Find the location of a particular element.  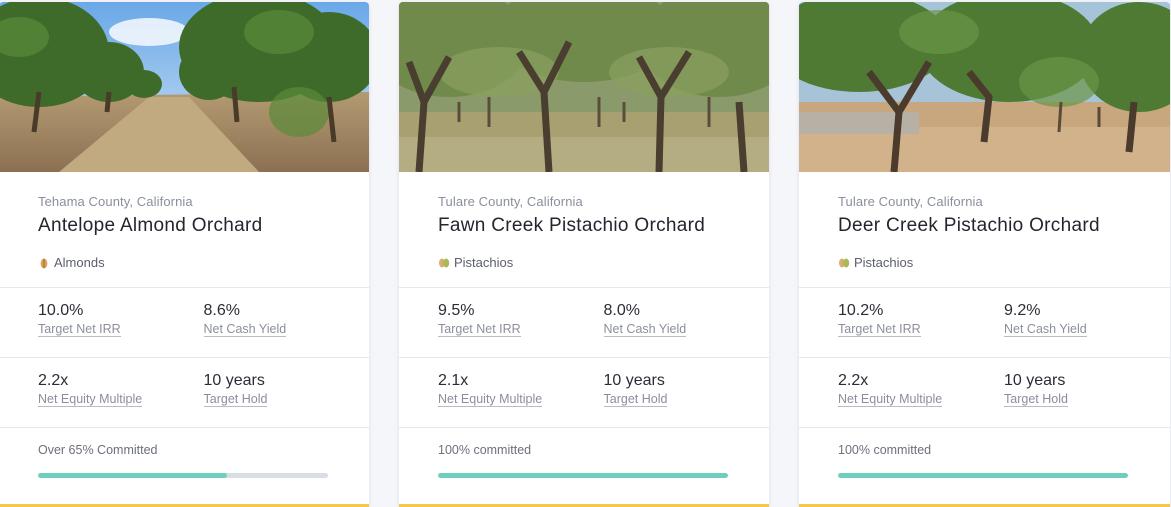

commitment-text: Over 65% Committed is located at coordinates (98, 450).